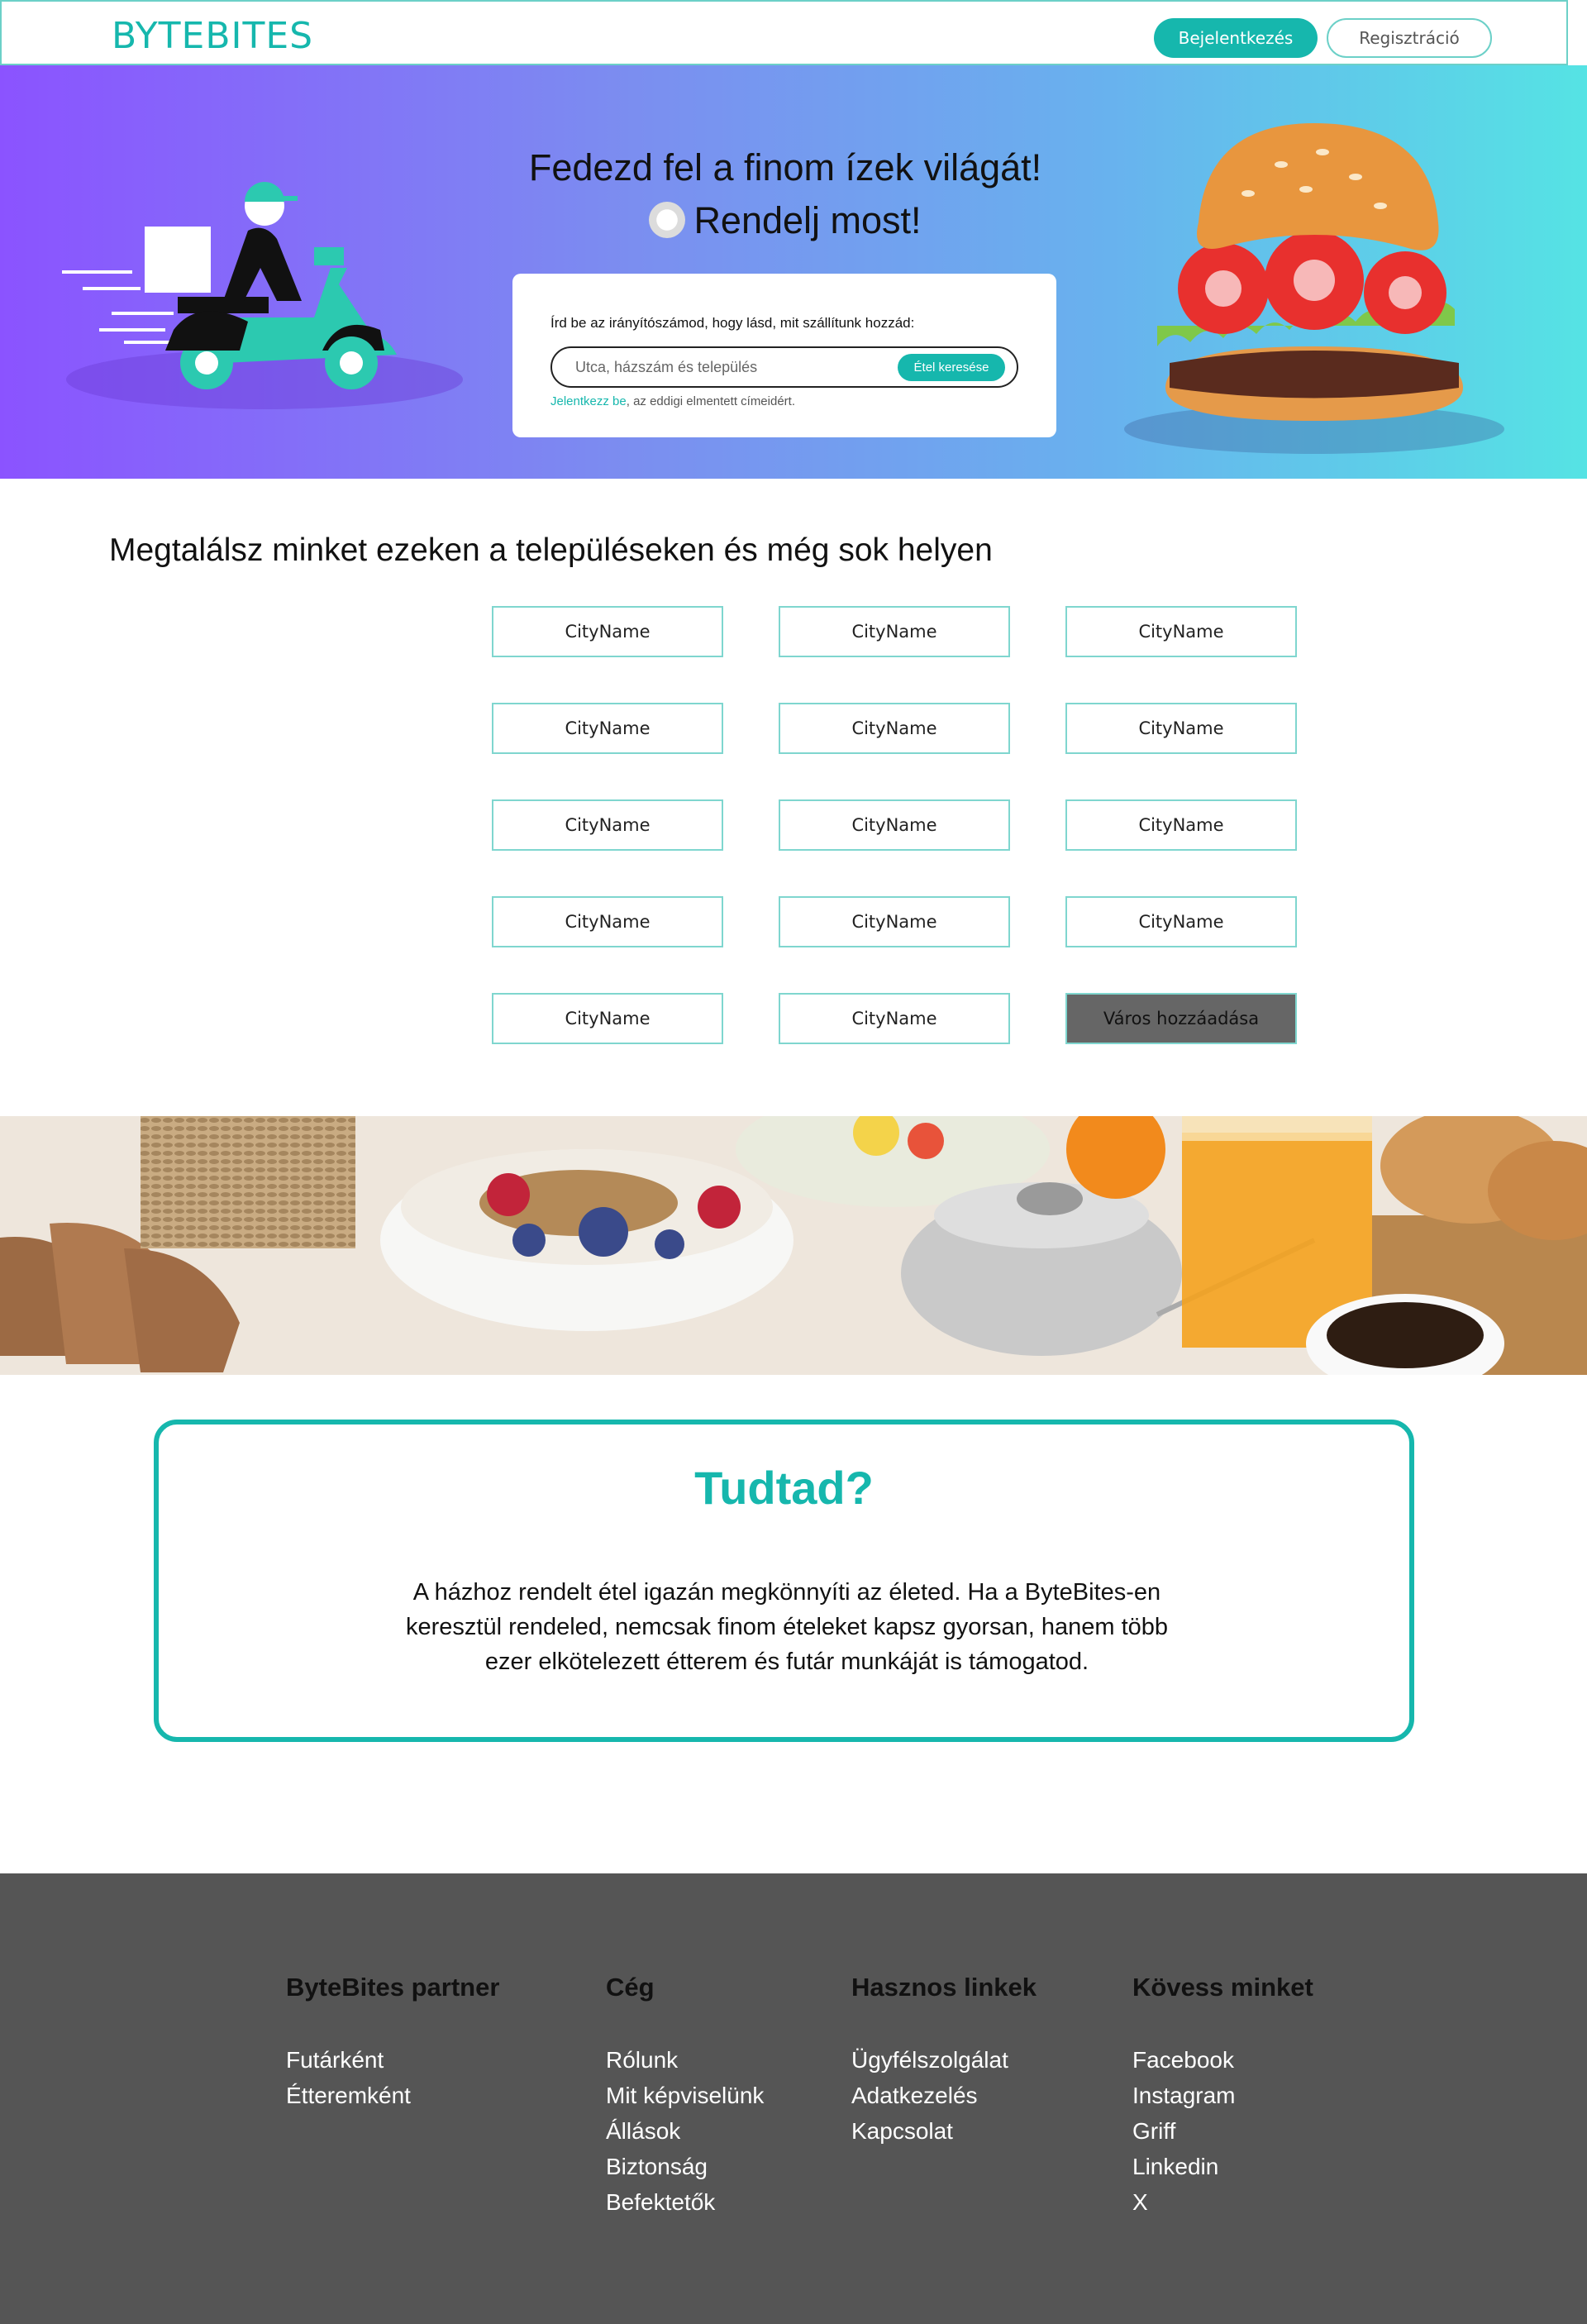 This screenshot has height=2324, width=1587. Describe the element at coordinates (1222, 2131) in the screenshot. I see `footer-link-griff: Griff` at that location.